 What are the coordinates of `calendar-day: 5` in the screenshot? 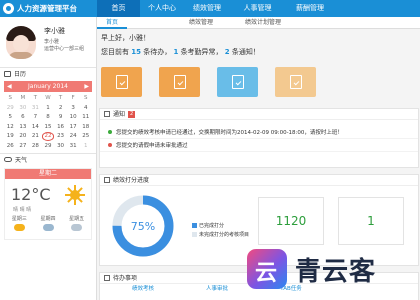 It's located at (10, 117).